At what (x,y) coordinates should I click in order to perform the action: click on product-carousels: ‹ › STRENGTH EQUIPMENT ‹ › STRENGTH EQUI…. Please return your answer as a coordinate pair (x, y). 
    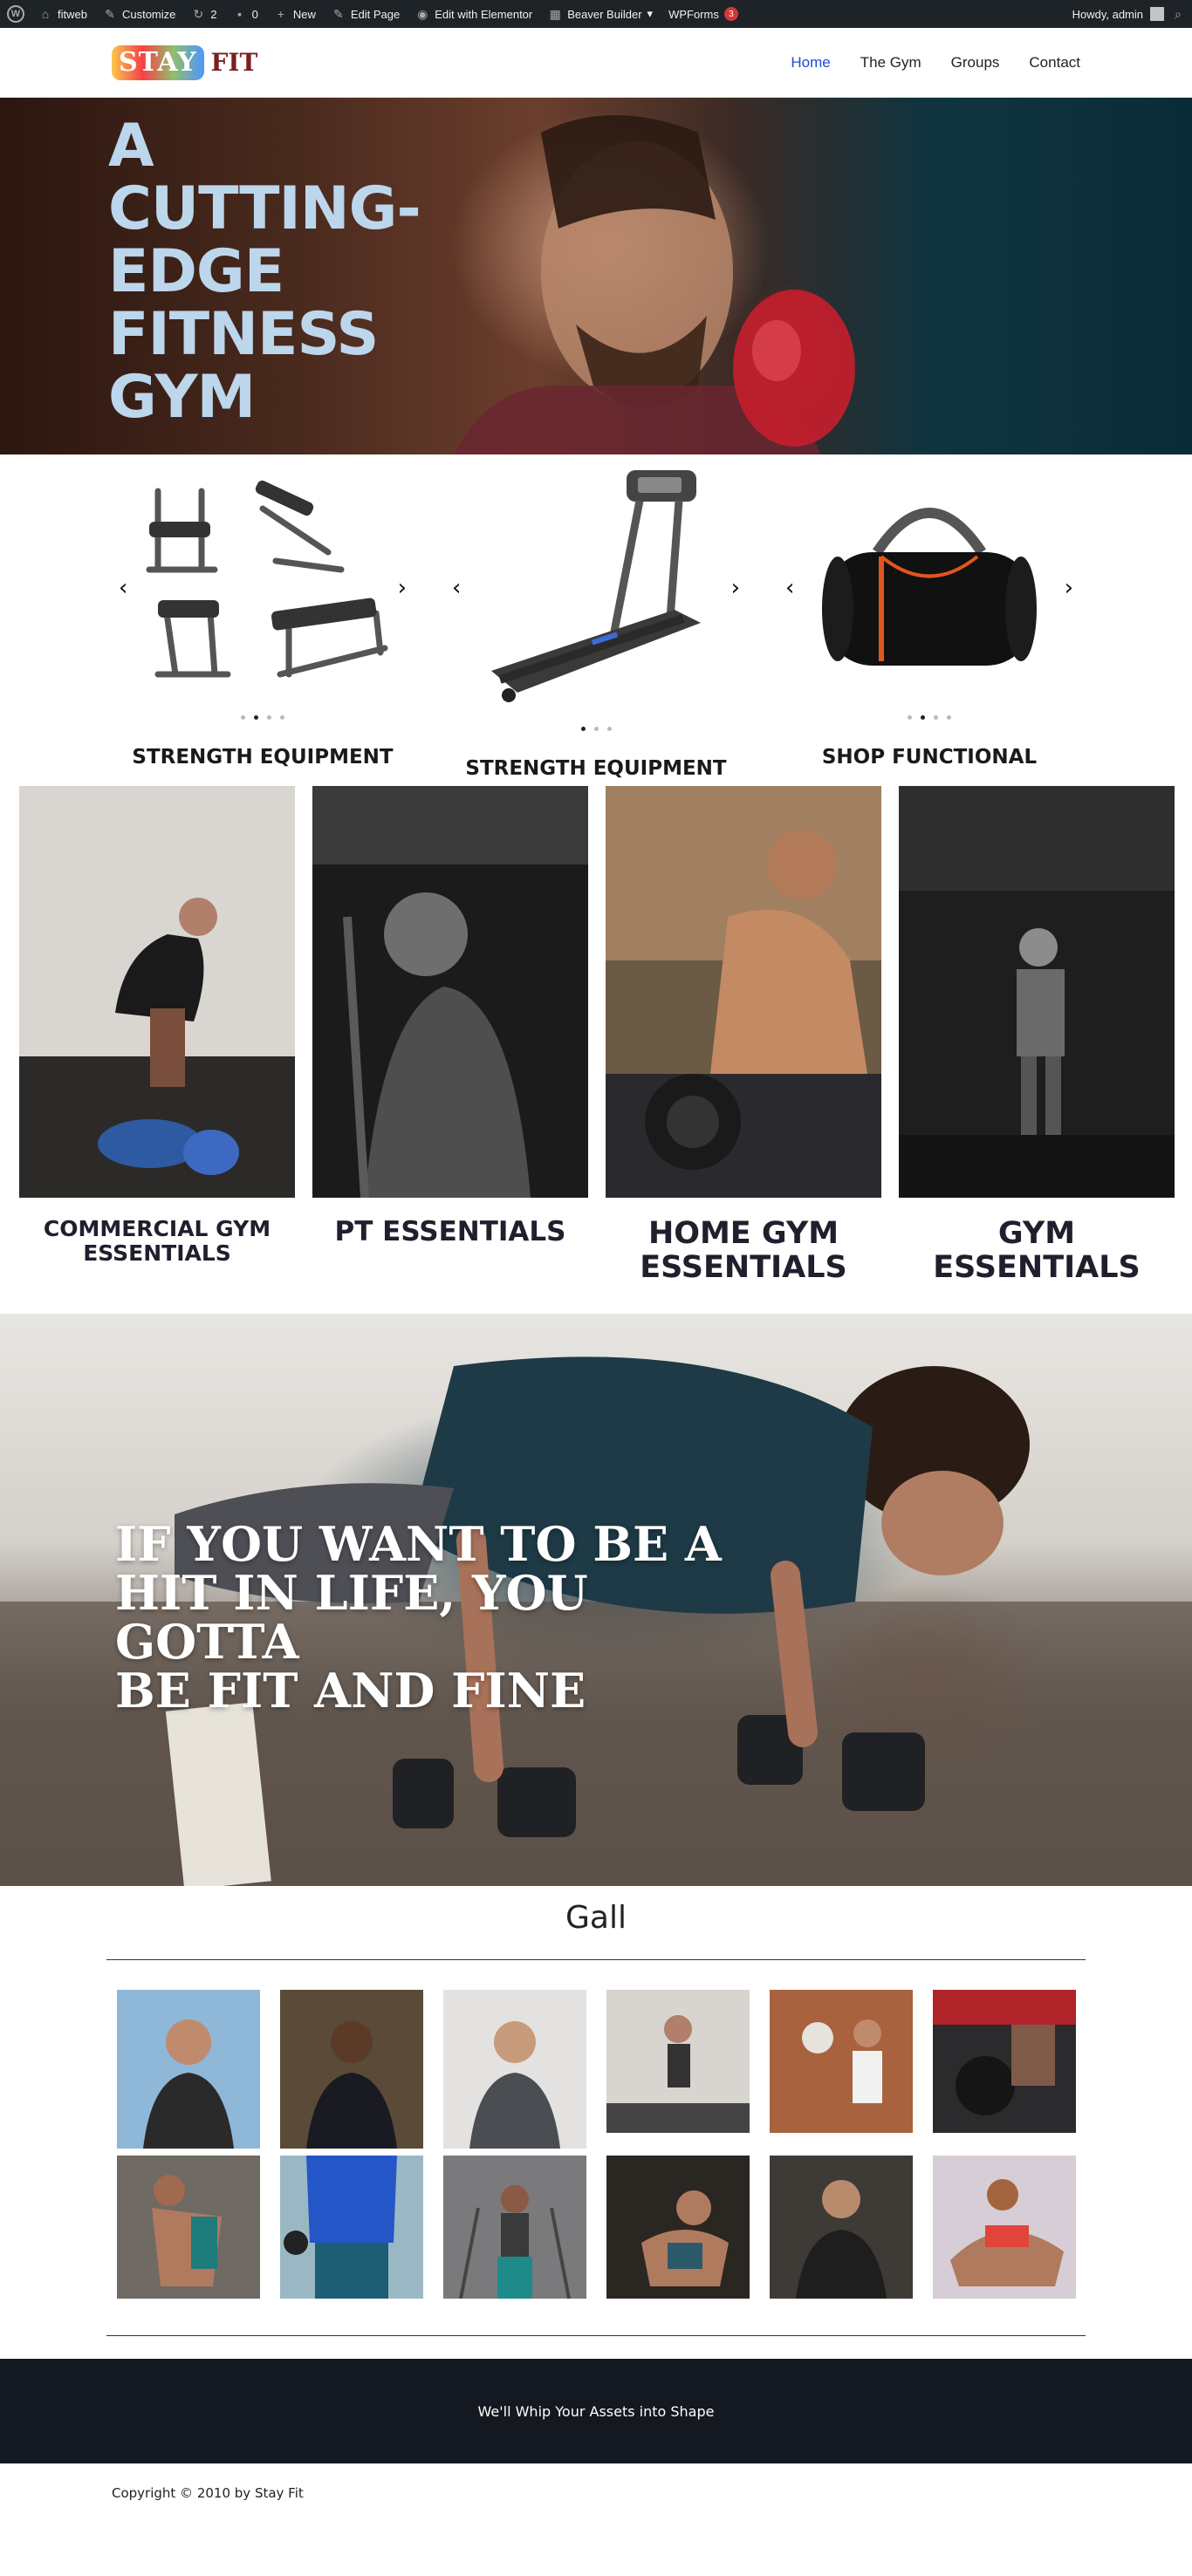
    Looking at the image, I should click on (596, 617).